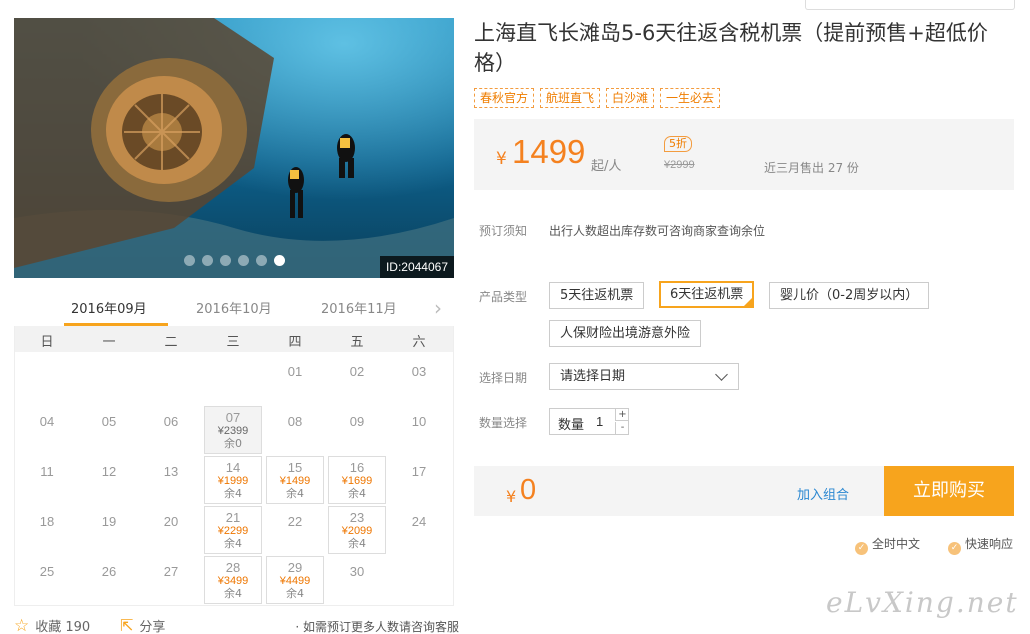 Image resolution: width=1030 pixels, height=634 pixels. Describe the element at coordinates (811, 168) in the screenshot. I see `sold-count: 近三月售出 27 份` at that location.